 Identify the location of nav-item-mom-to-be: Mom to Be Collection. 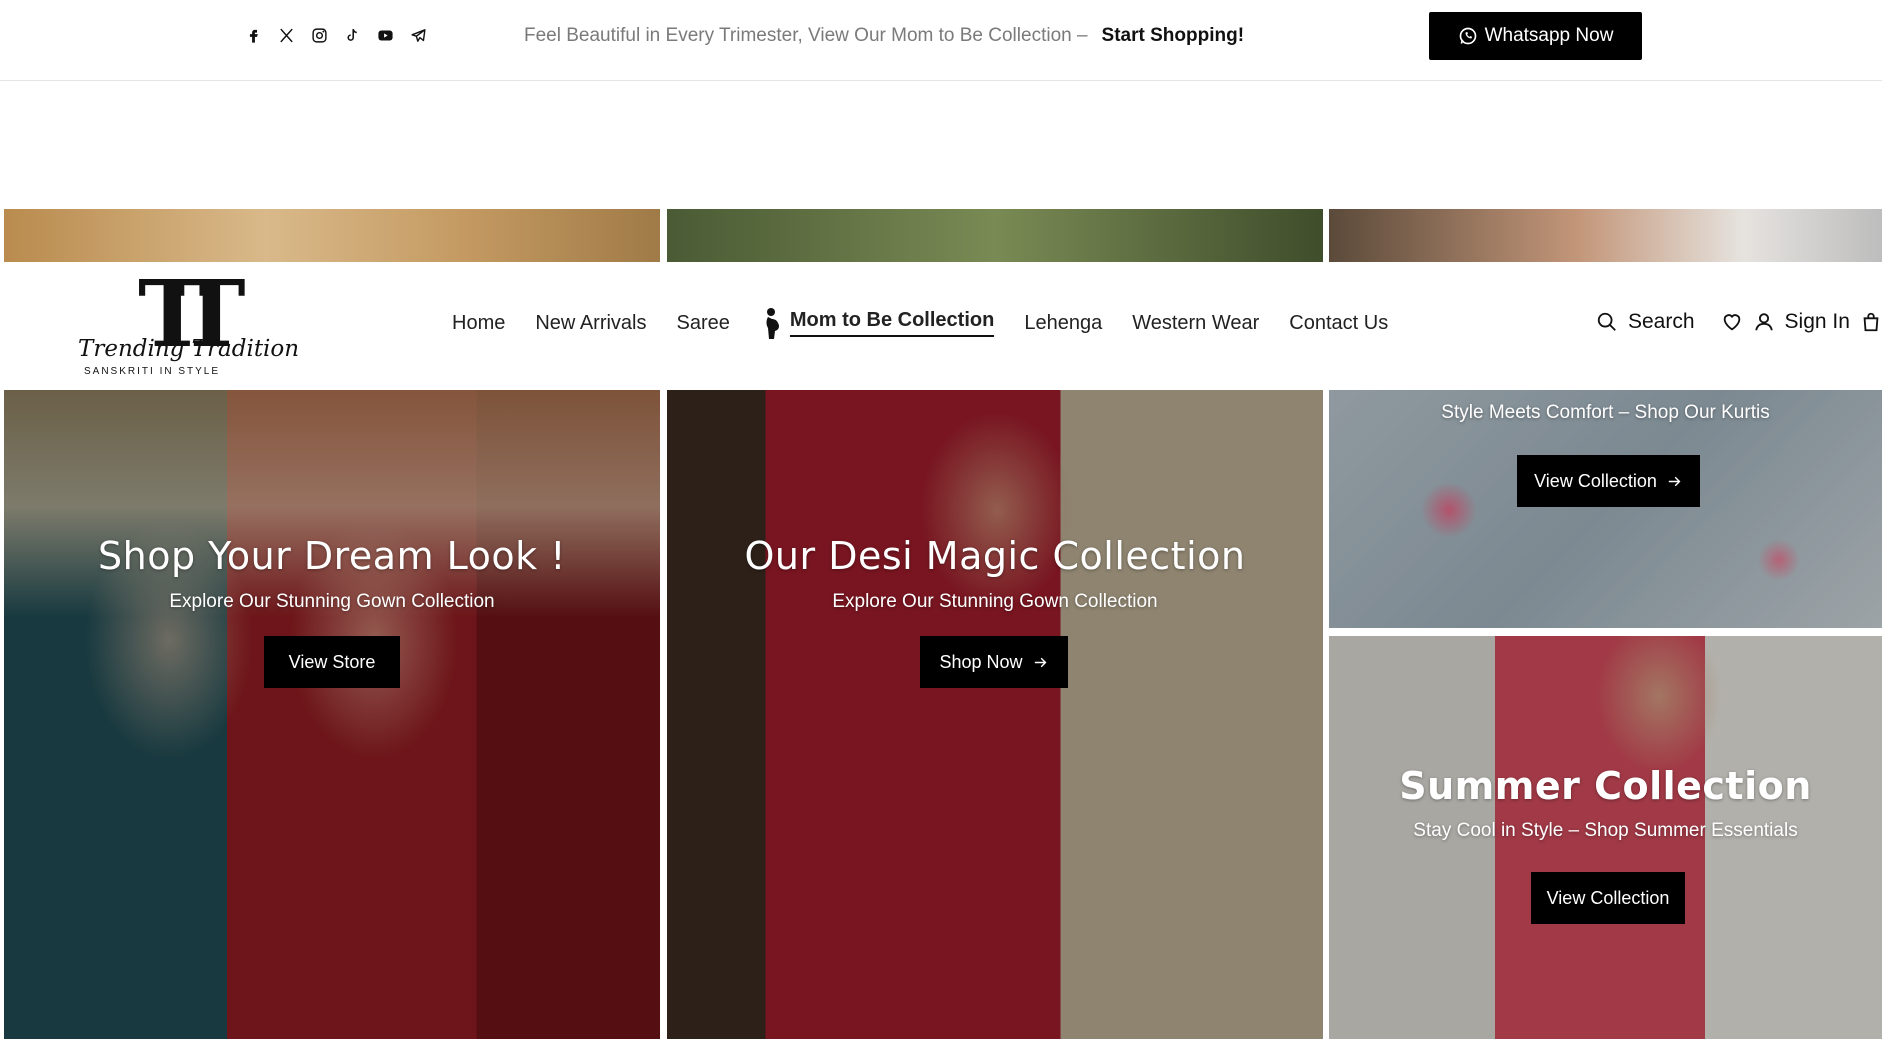
(877, 323).